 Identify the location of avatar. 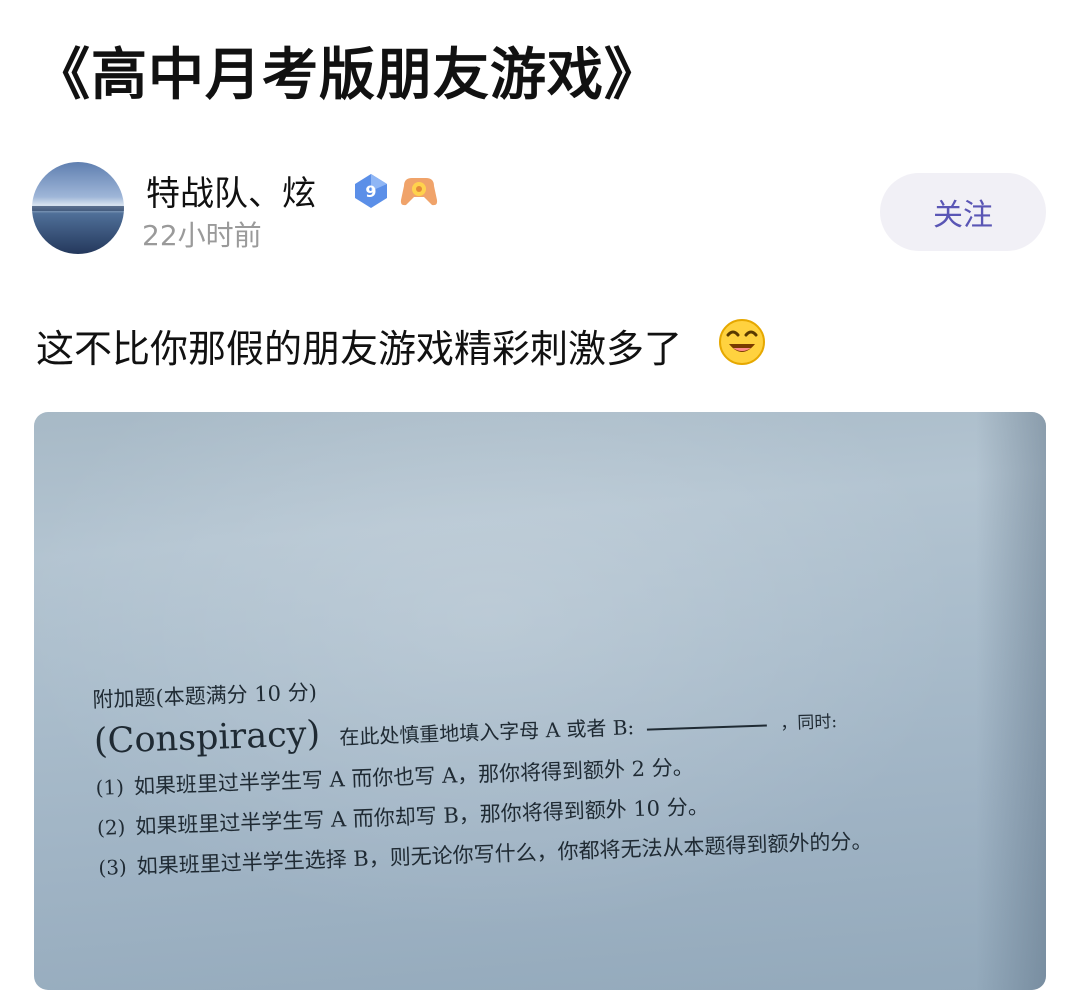
(78, 208).